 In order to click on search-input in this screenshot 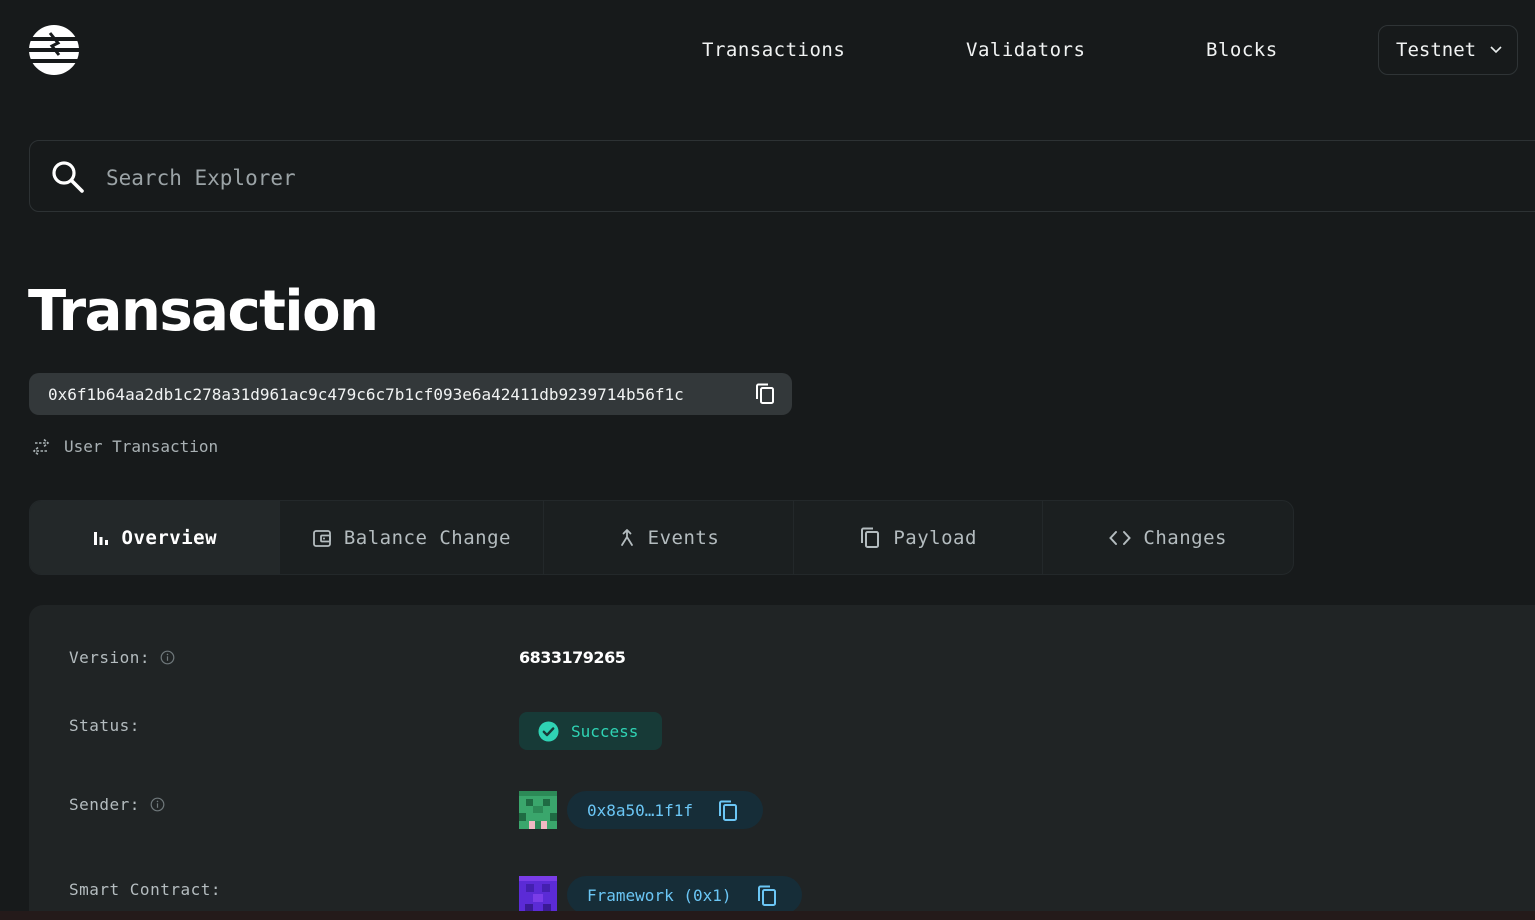, I will do `click(756, 178)`.